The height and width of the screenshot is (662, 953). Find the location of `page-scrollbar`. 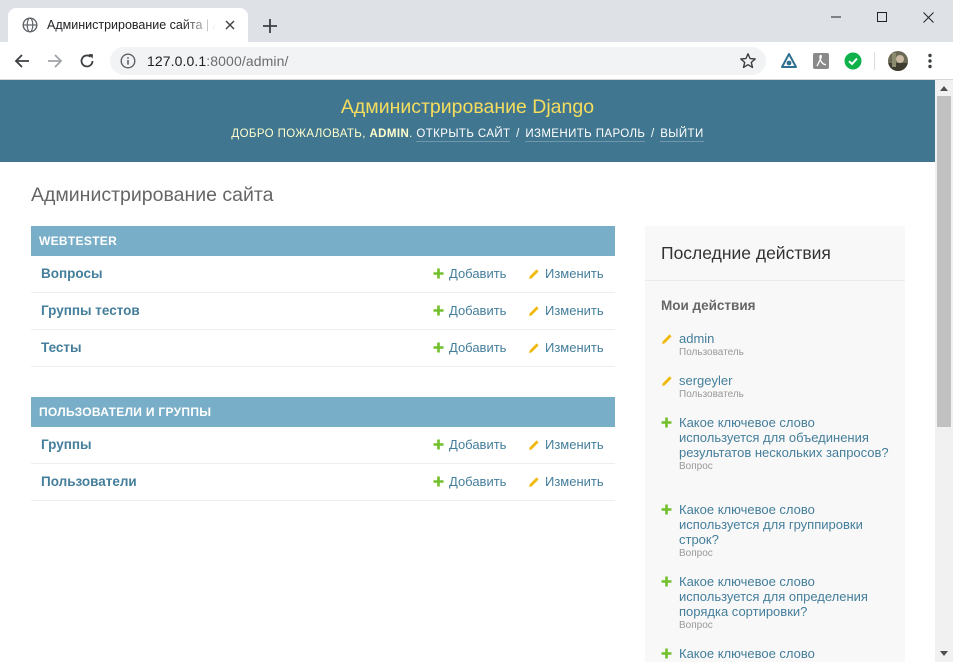

page-scrollbar is located at coordinates (944, 371).